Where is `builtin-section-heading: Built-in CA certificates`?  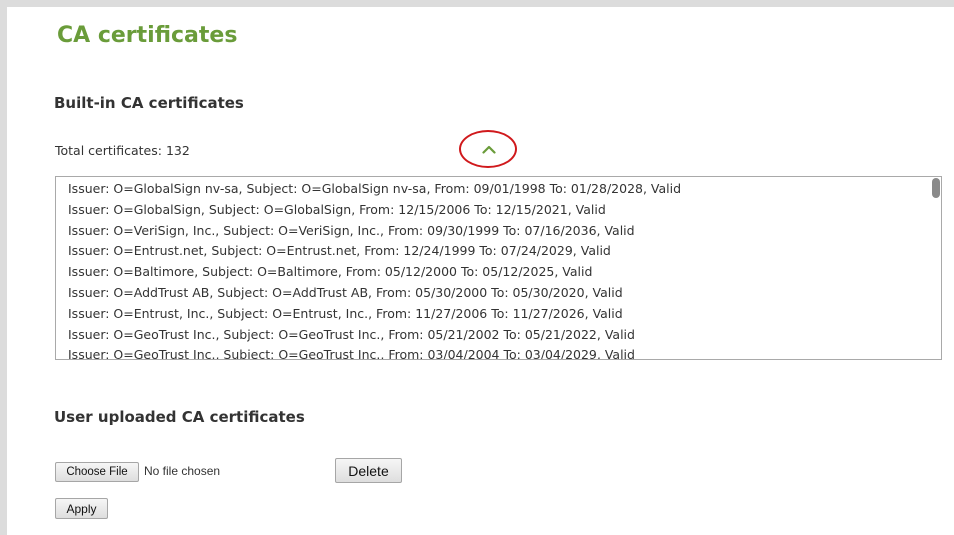
builtin-section-heading: Built-in CA certificates is located at coordinates (149, 103).